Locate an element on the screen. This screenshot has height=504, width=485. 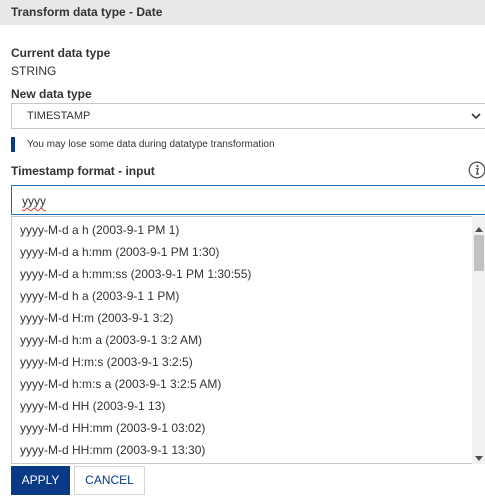
list-item: yyyy-M-d h a (2003-9-1 1 PM) is located at coordinates (99, 296).